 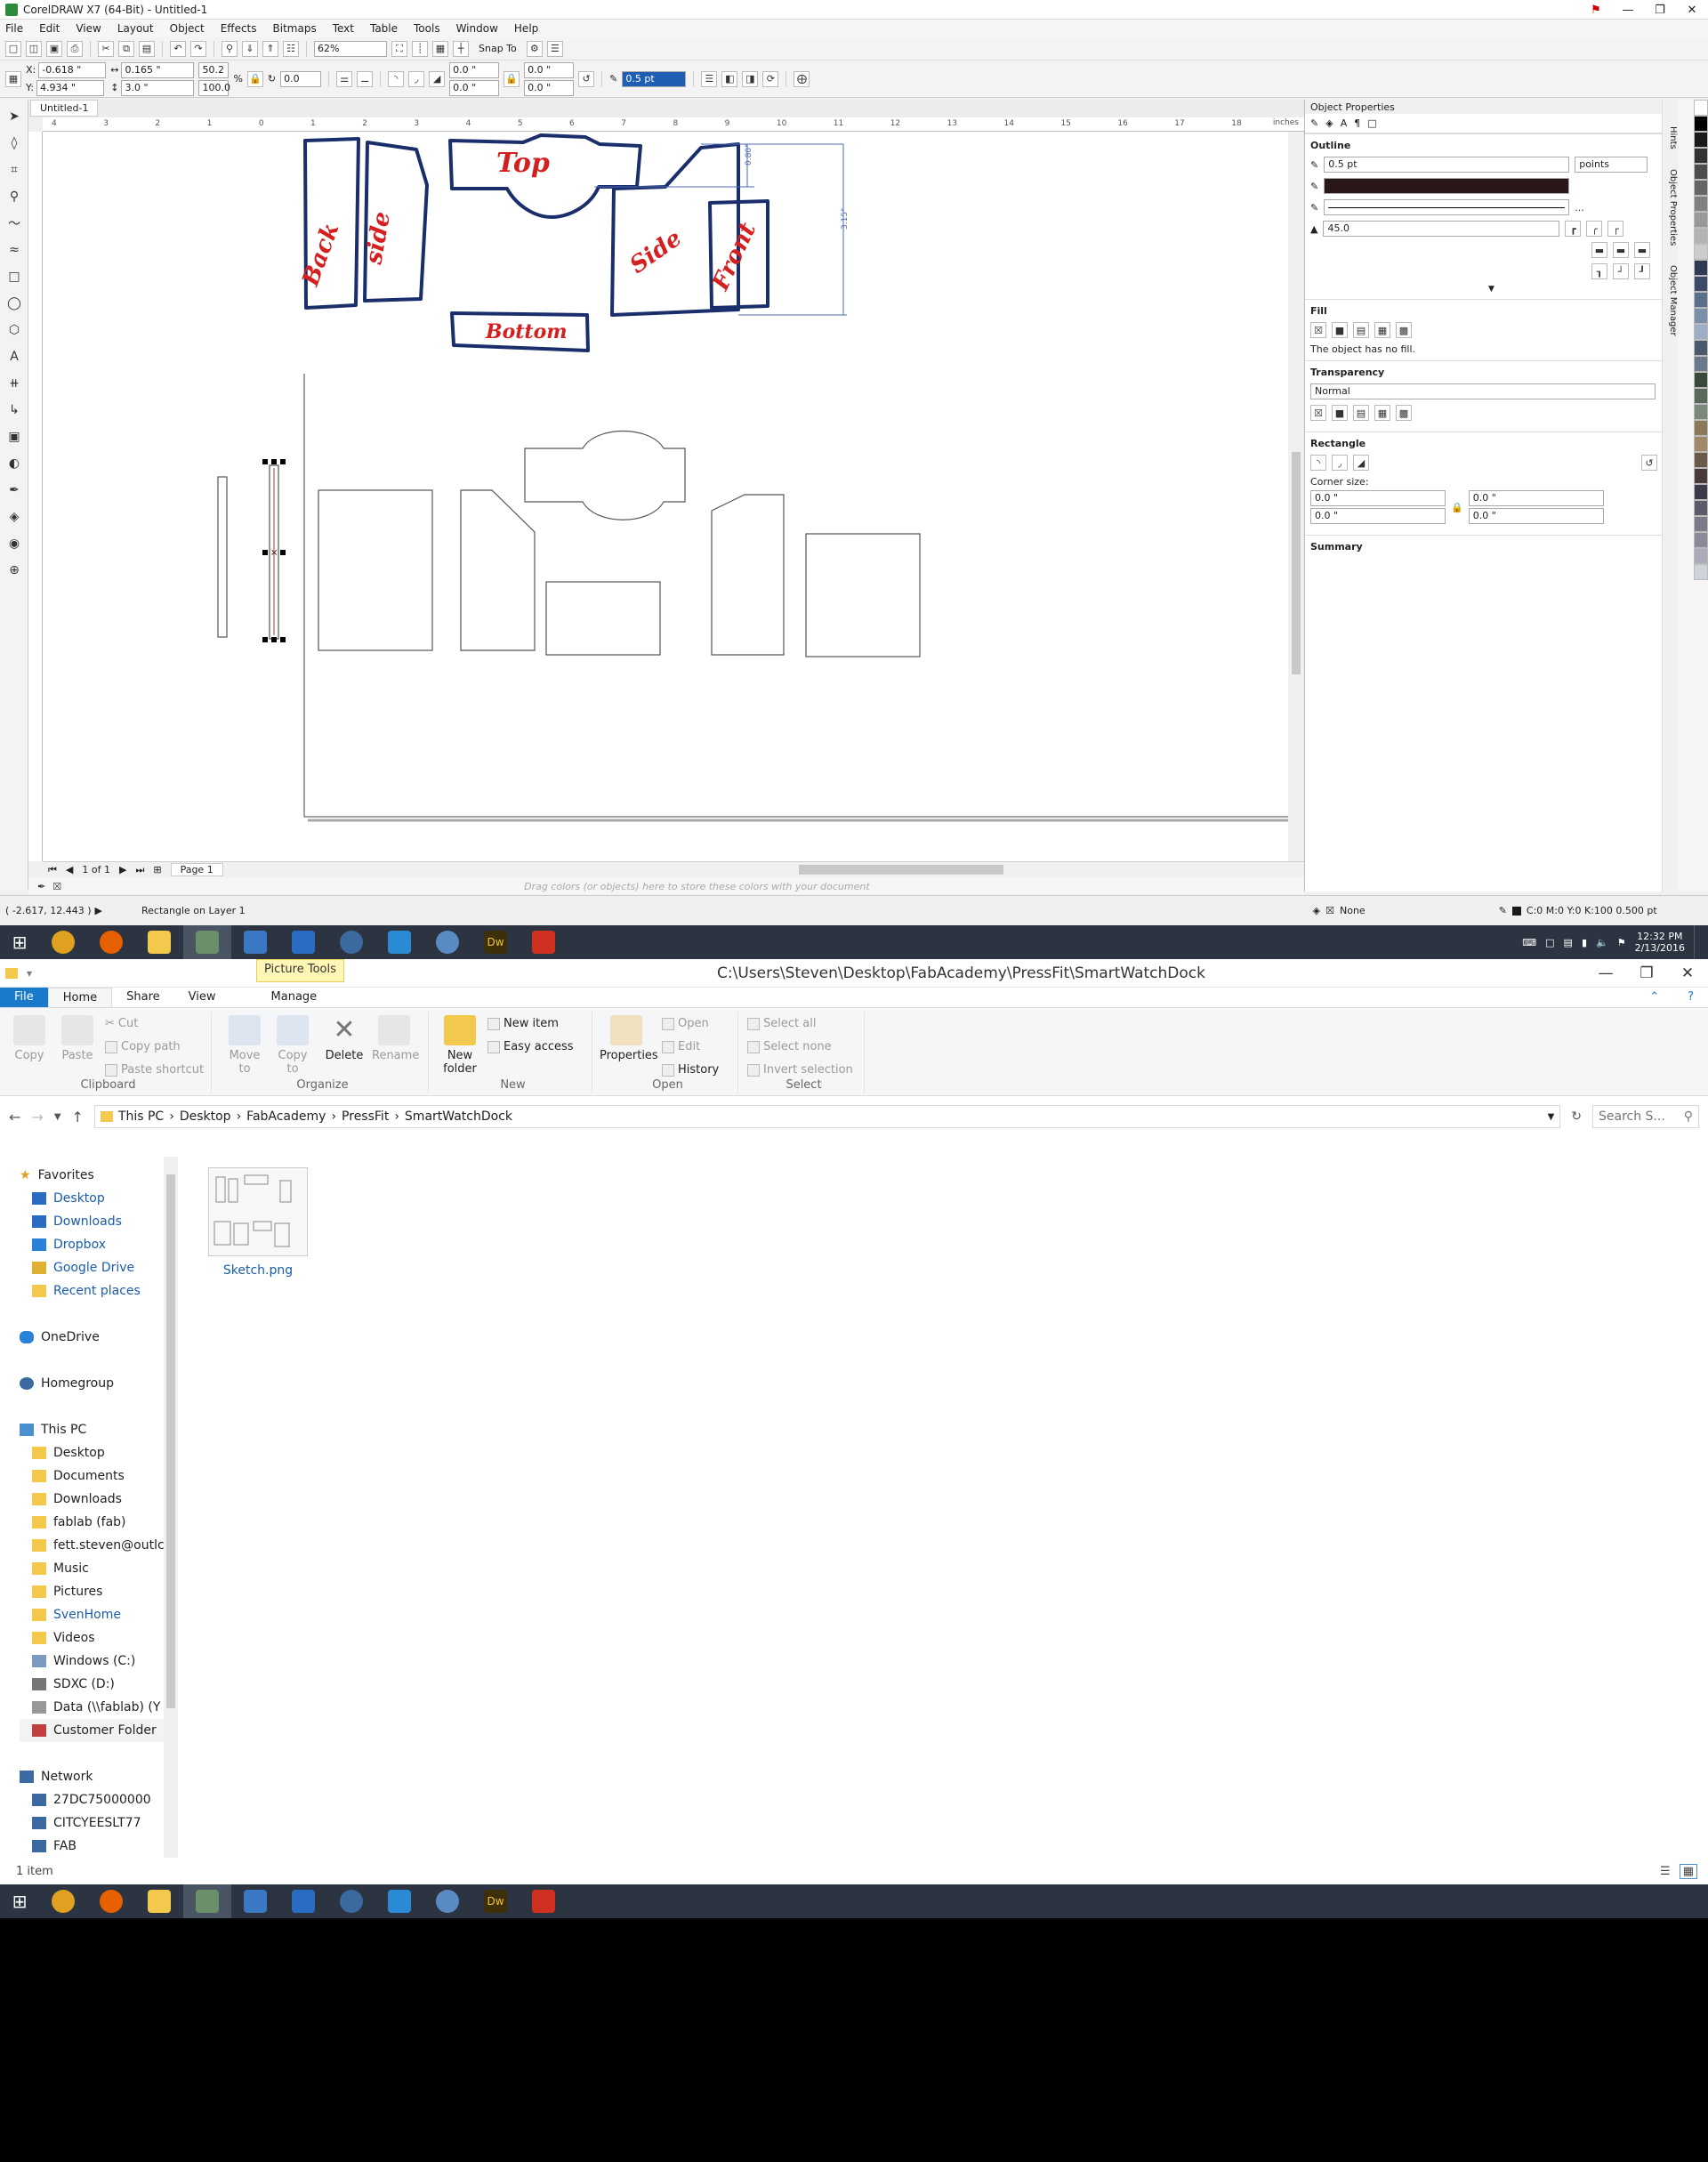 What do you see at coordinates (1596, 10) in the screenshot?
I see `help-flag-icon: ⚑` at bounding box center [1596, 10].